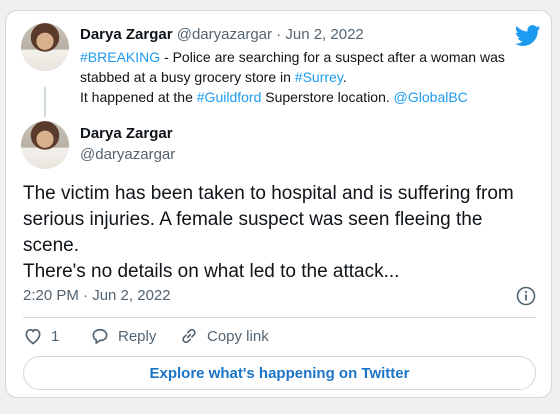 Image resolution: width=560 pixels, height=414 pixels. What do you see at coordinates (137, 336) in the screenshot?
I see `reply-label: Reply` at bounding box center [137, 336].